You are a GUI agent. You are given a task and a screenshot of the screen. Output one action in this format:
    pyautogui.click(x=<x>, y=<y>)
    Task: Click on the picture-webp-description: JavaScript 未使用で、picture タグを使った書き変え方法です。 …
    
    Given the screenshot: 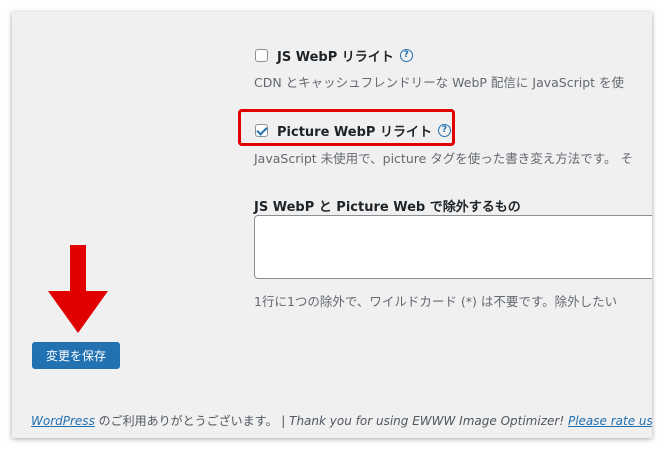 What is the action you would take?
    pyautogui.click(x=443, y=158)
    